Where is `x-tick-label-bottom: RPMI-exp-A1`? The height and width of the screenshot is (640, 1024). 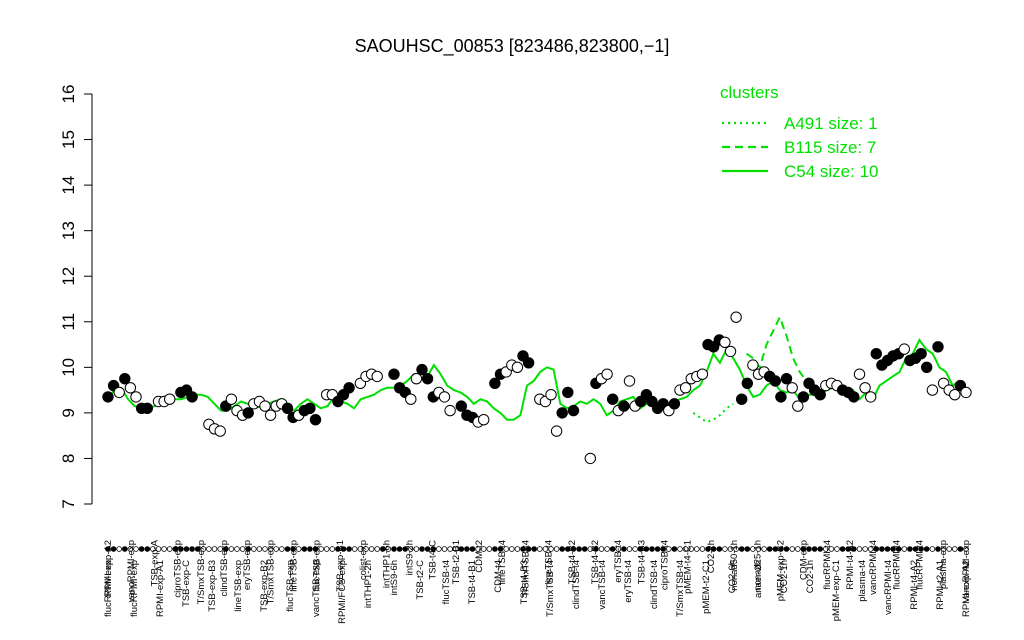
x-tick-label-bottom: RPMI-exp-A1 is located at coordinates (160, 588).